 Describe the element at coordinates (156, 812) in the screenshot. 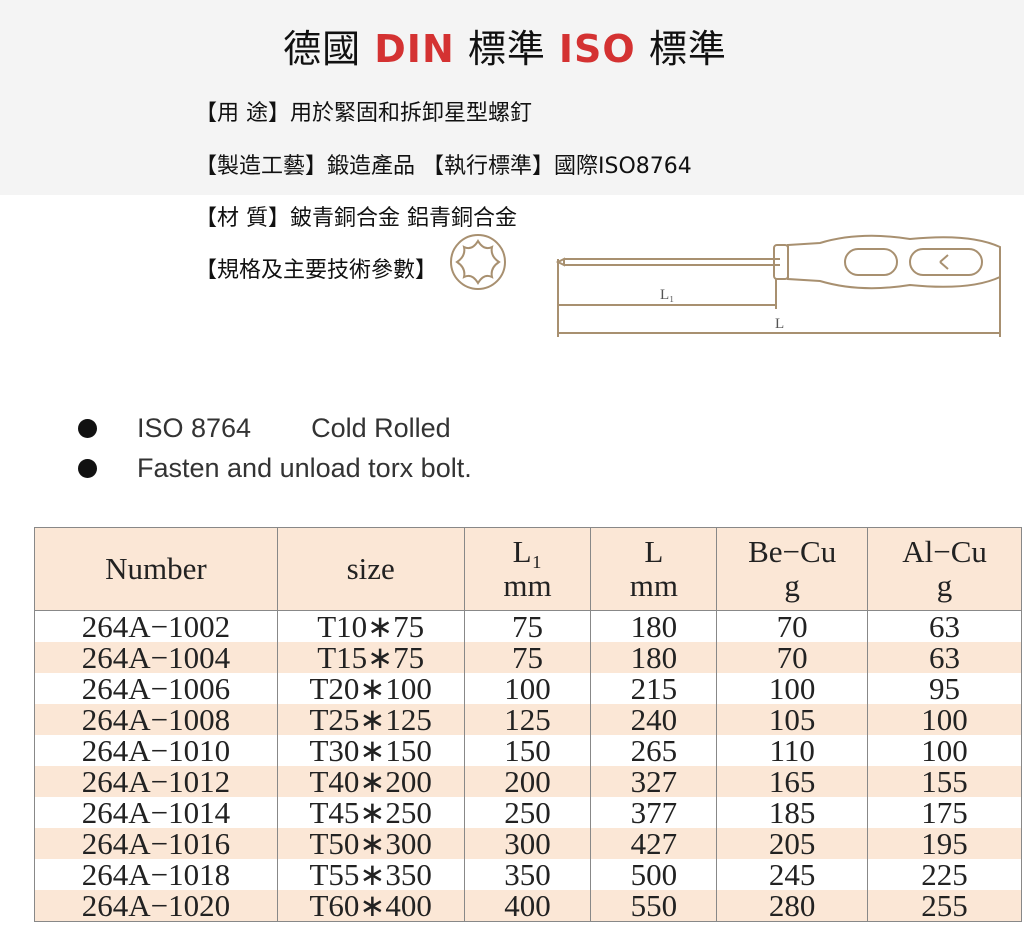

I see `cell-number: 264A−1014` at that location.